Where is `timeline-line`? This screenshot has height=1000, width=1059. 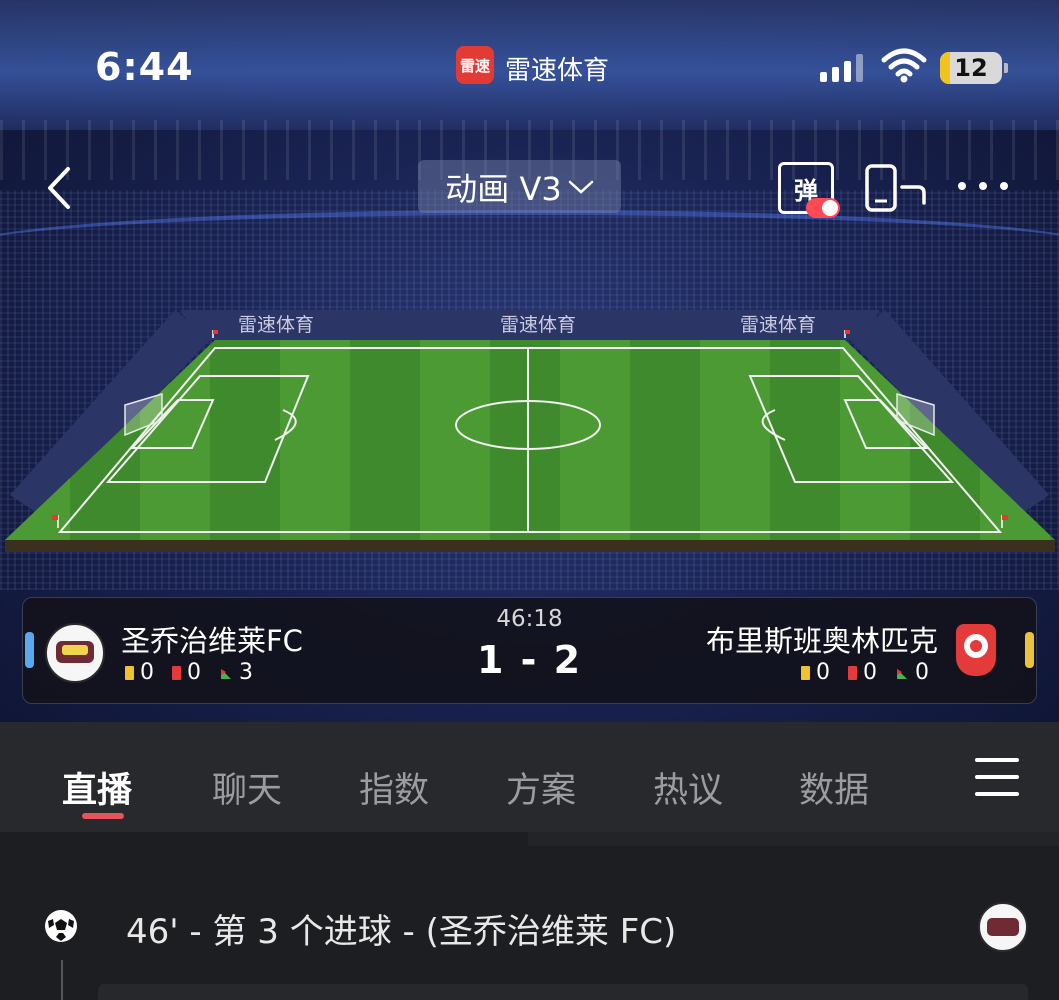
timeline-line is located at coordinates (62, 980).